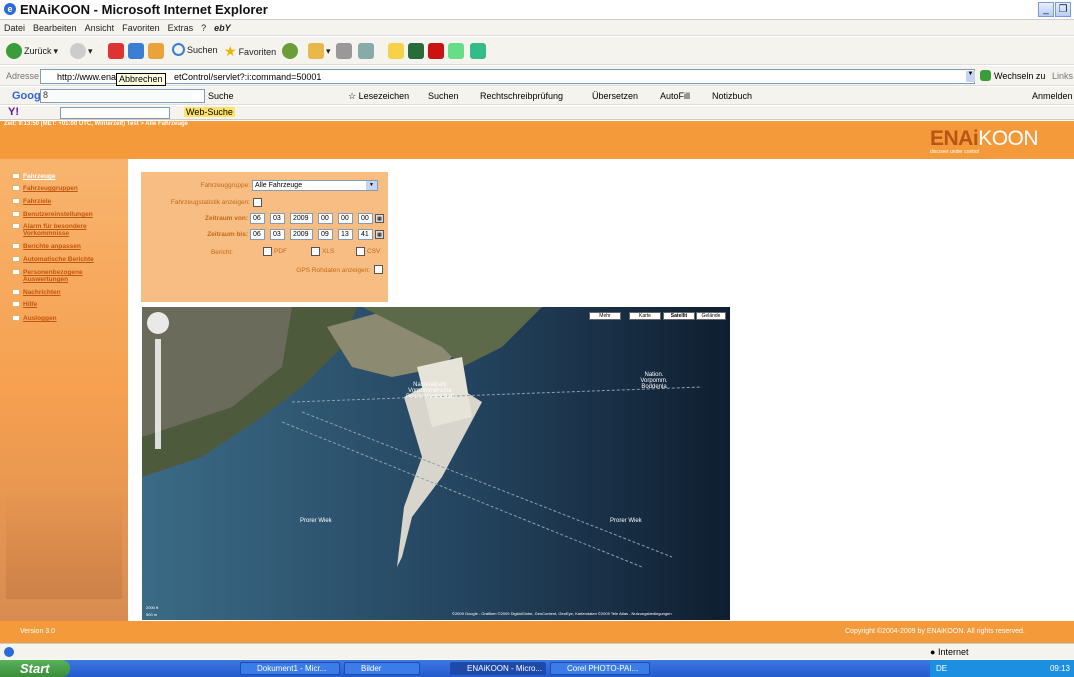  What do you see at coordinates (443, 96) in the screenshot?
I see `google-search2-button: Suchen` at bounding box center [443, 96].